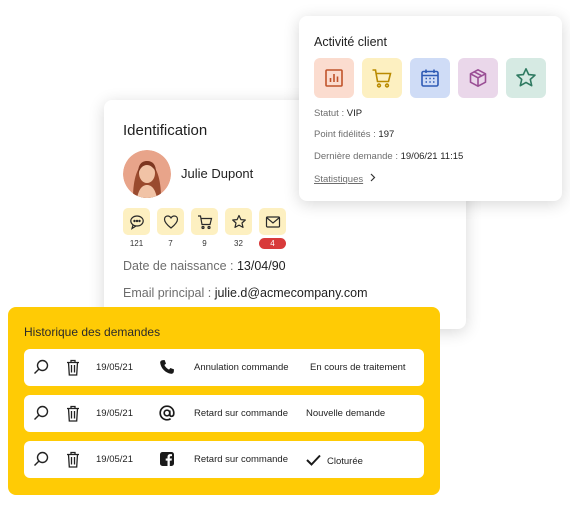  I want to click on avatar, so click(147, 174).